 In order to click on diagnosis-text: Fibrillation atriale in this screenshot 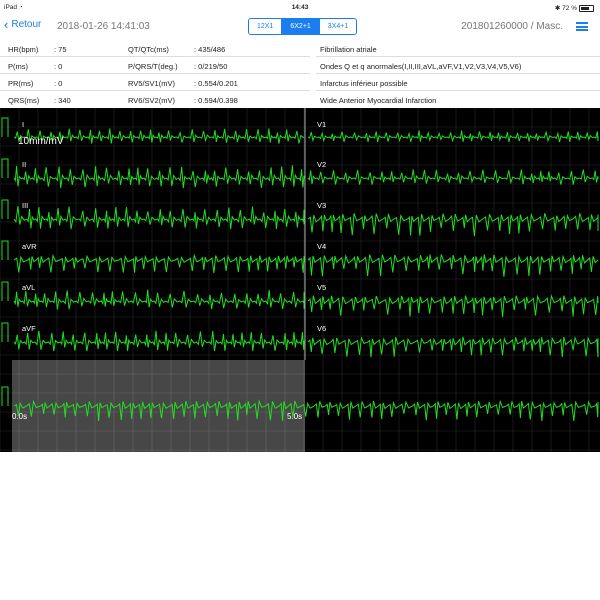, I will do `click(348, 49)`.